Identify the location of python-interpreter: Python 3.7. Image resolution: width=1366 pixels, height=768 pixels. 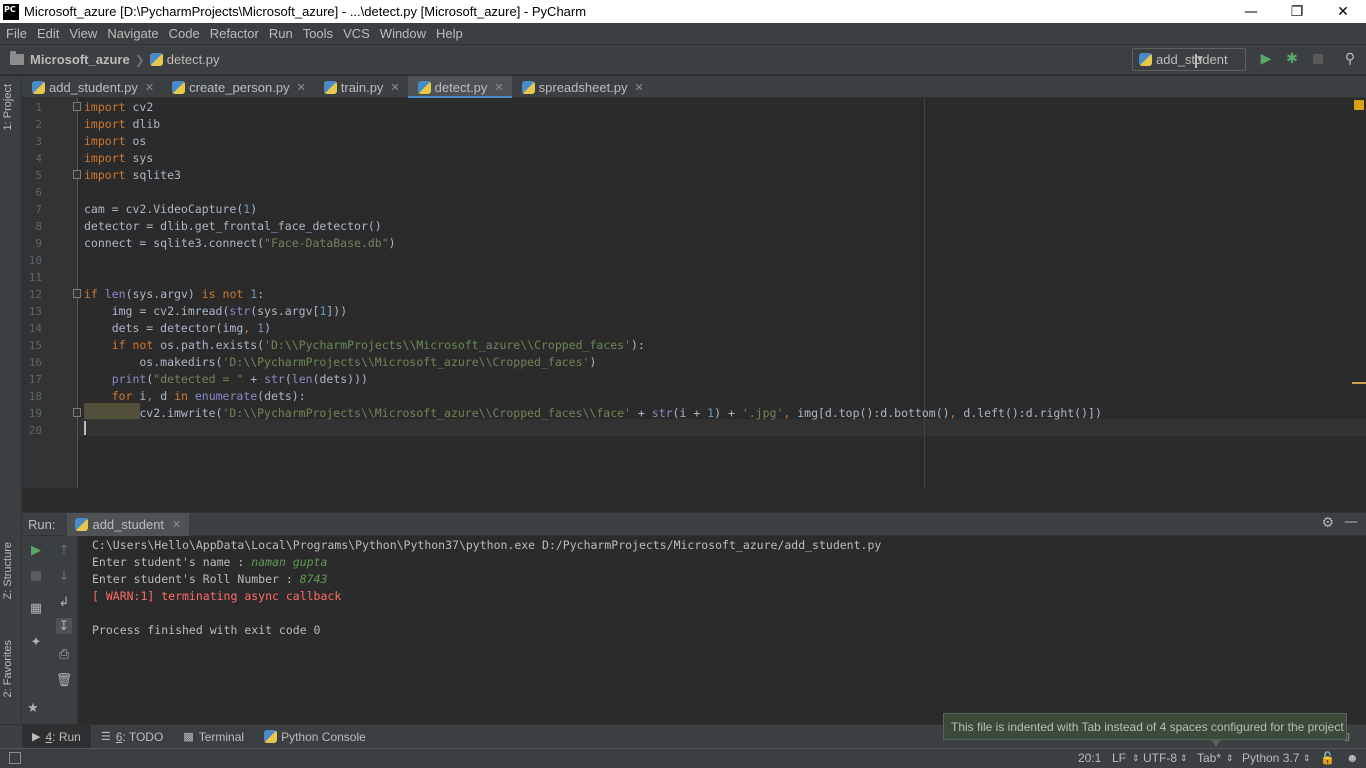
(1270, 758).